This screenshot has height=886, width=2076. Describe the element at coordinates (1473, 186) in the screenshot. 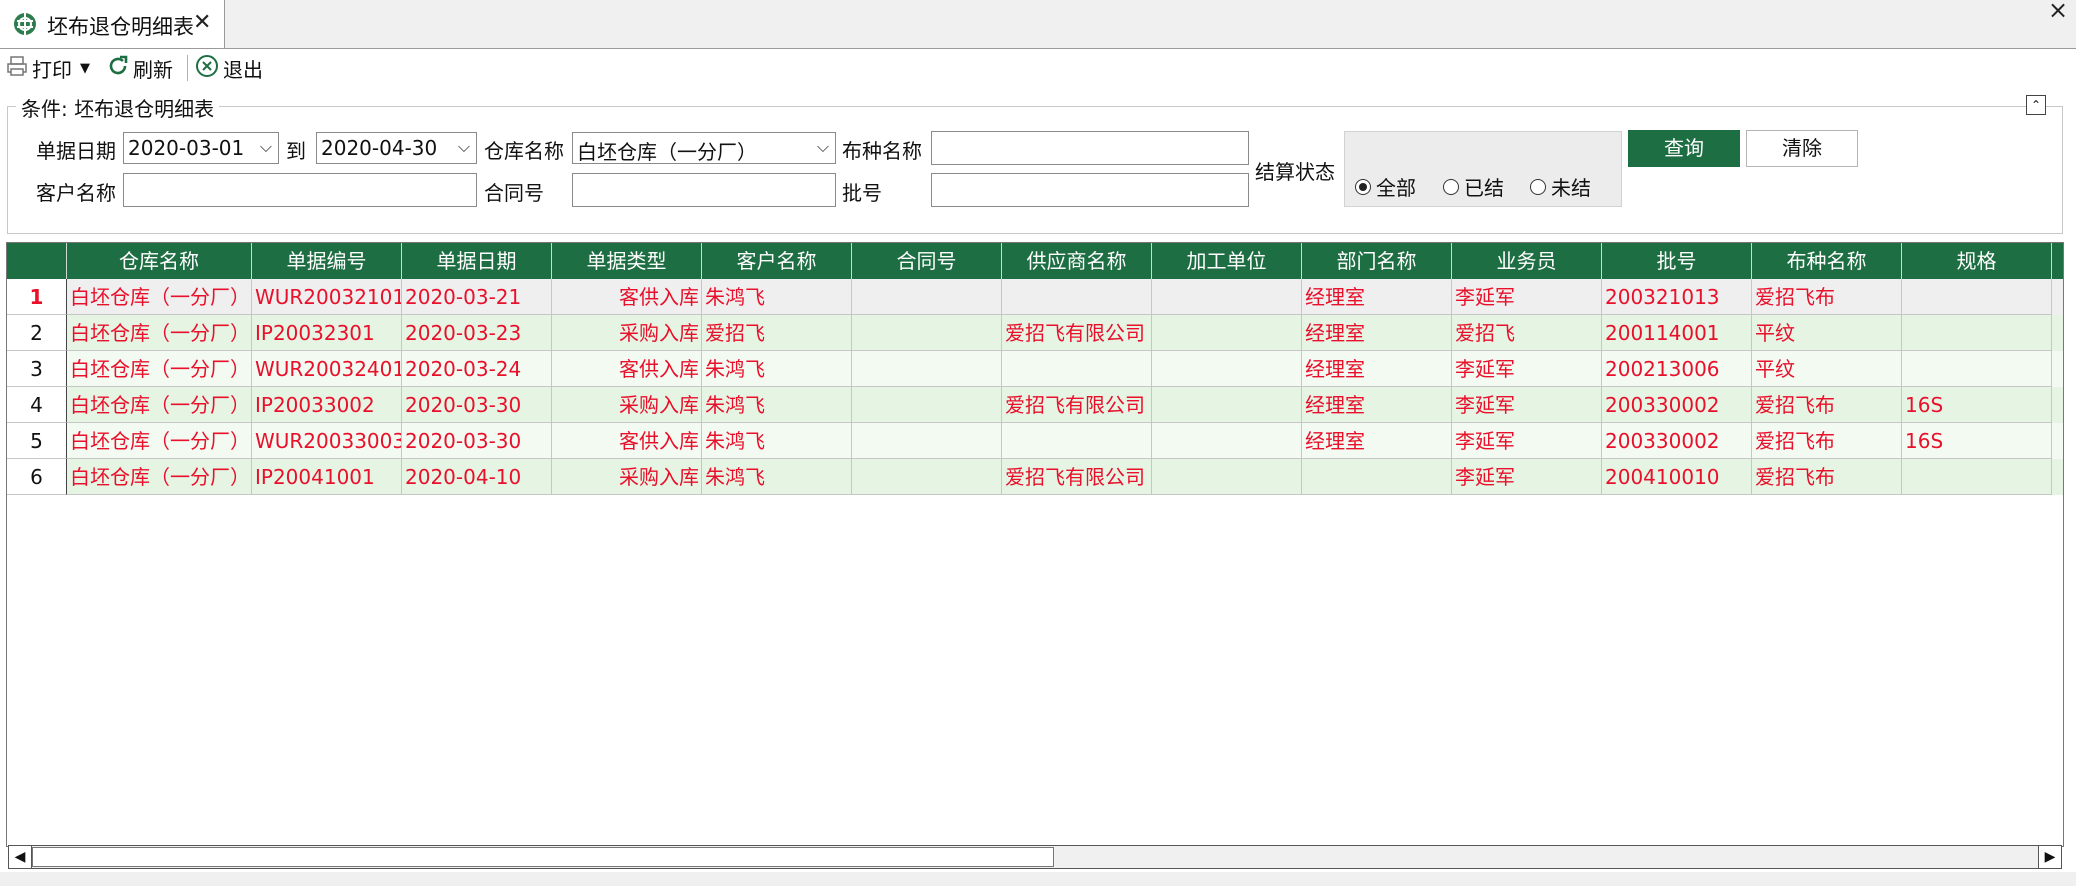

I see `radio-settled: 已结` at that location.